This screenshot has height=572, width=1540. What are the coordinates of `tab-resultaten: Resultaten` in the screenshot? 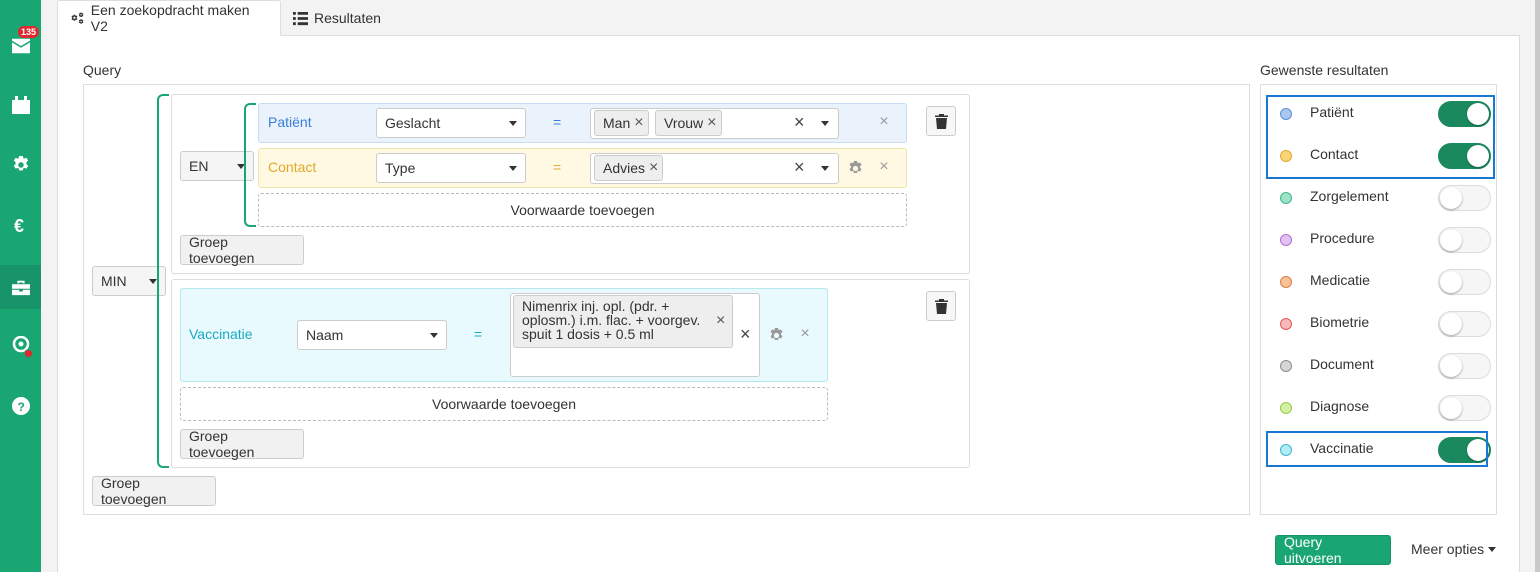 It's located at (337, 18).